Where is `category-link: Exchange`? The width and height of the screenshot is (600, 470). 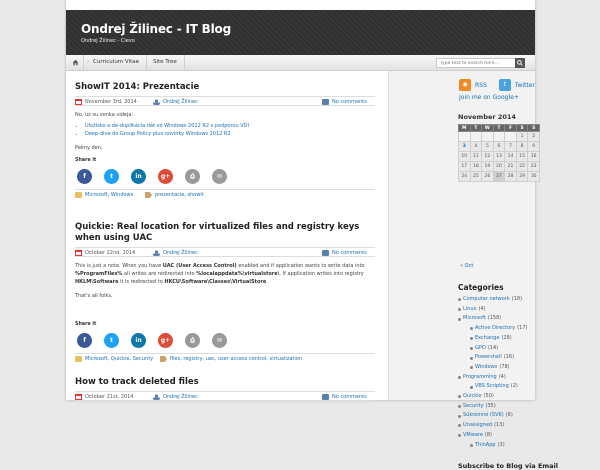 category-link: Exchange is located at coordinates (487, 339).